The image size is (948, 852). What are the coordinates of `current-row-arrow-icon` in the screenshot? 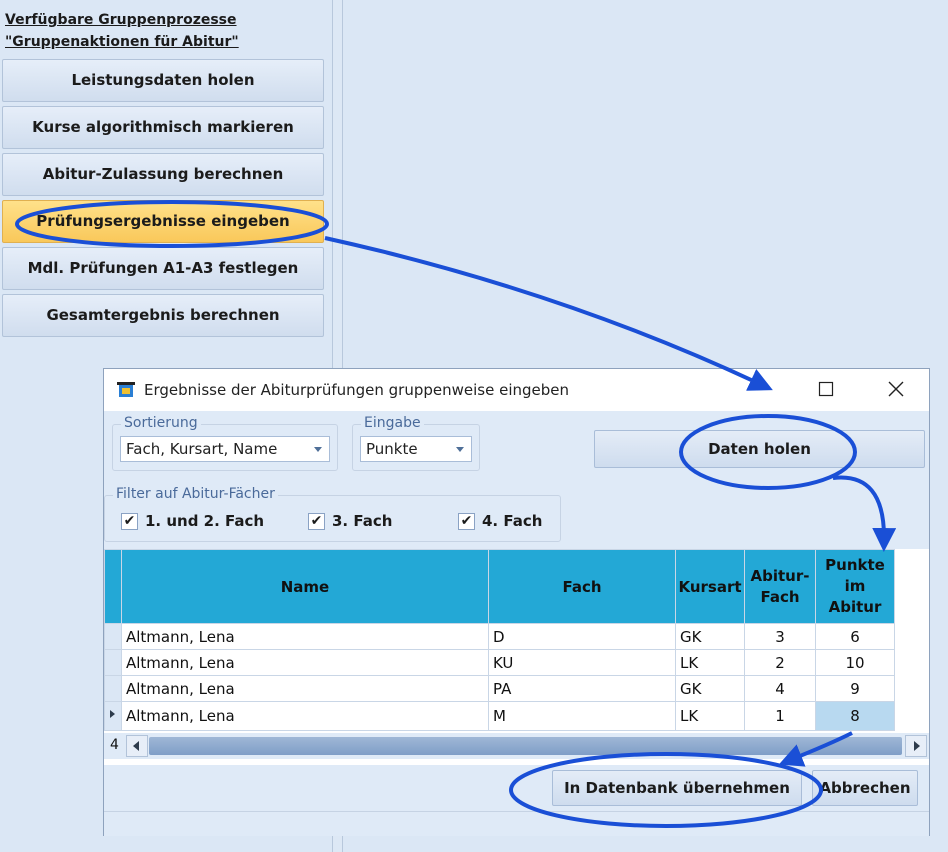 It's located at (112, 714).